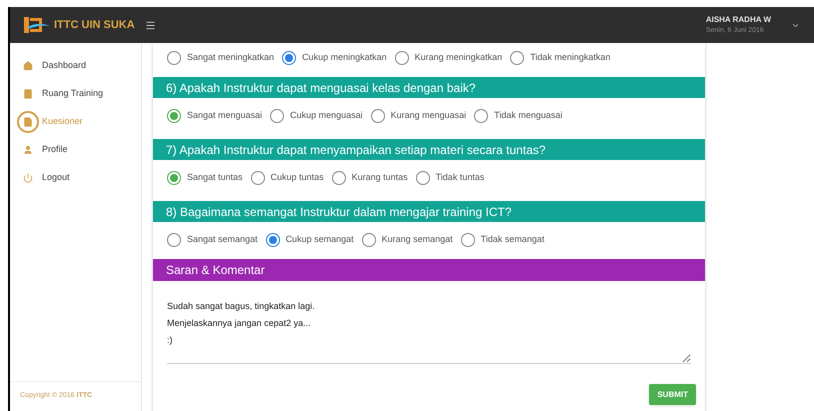 This screenshot has width=814, height=411. I want to click on radio-option: Kurang tuntas, so click(370, 178).